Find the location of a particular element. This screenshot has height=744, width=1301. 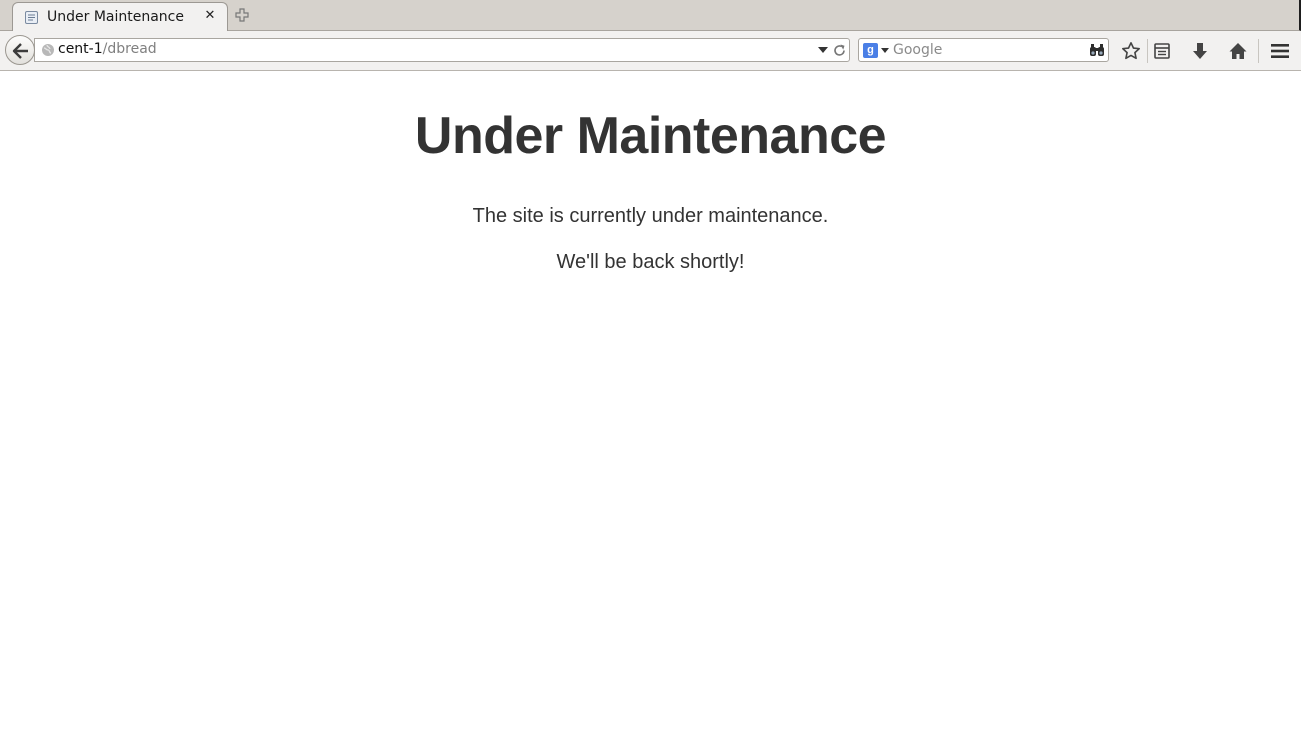

search-go-icon is located at coordinates (1097, 50).